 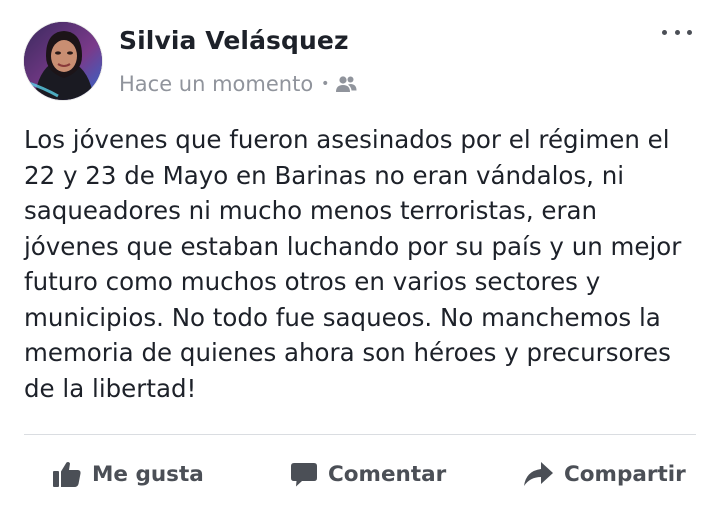 I want to click on comment-icon, so click(x=304, y=474).